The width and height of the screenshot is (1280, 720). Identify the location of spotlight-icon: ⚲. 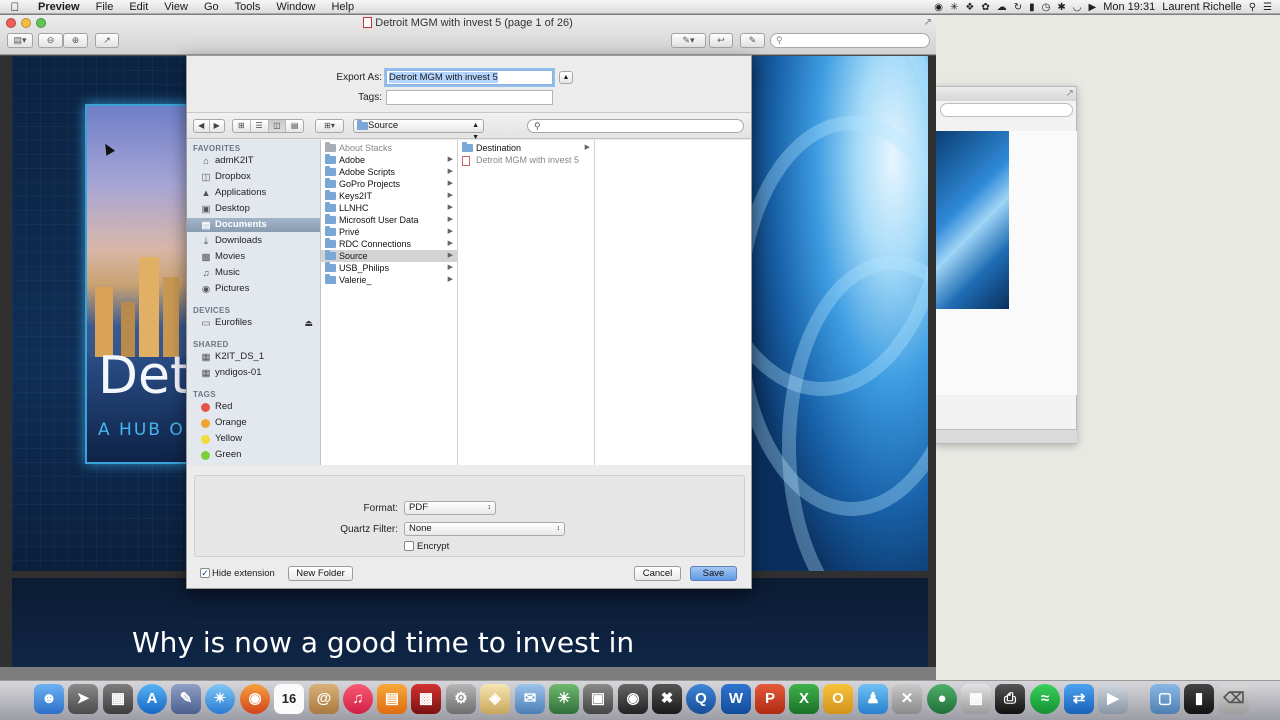
(1252, 7).